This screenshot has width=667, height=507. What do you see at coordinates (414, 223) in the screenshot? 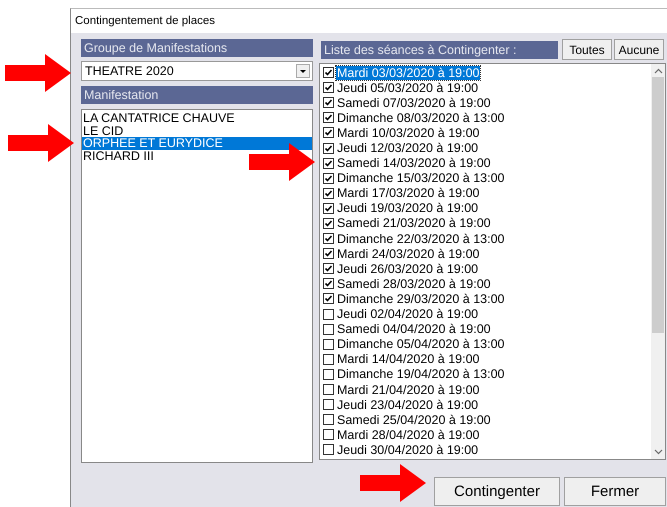
I see `session-item: Samedi 21/03/2020 à 19:00` at bounding box center [414, 223].